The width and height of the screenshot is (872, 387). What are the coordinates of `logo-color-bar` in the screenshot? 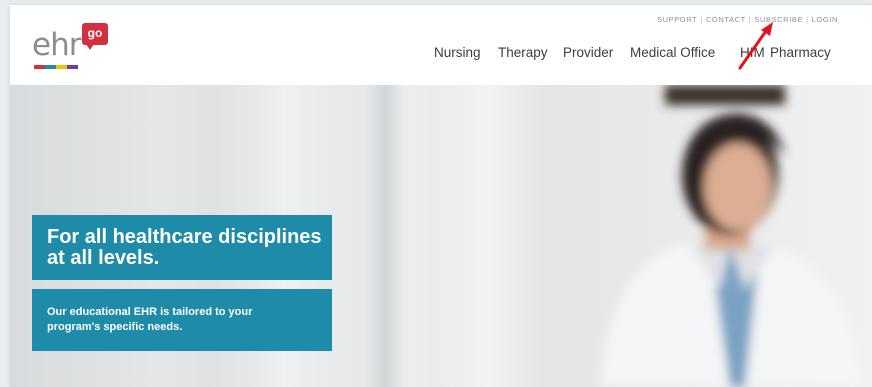 It's located at (56, 67).